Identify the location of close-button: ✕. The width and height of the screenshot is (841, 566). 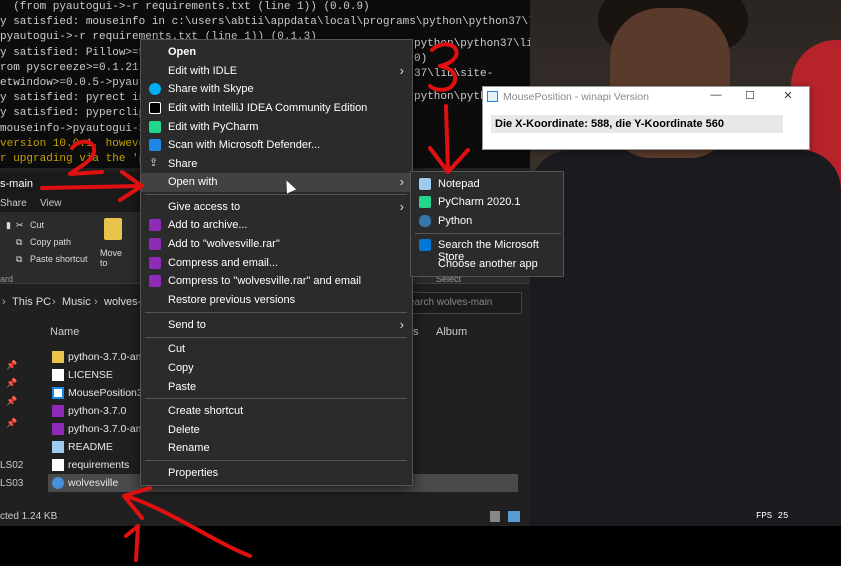
(788, 97).